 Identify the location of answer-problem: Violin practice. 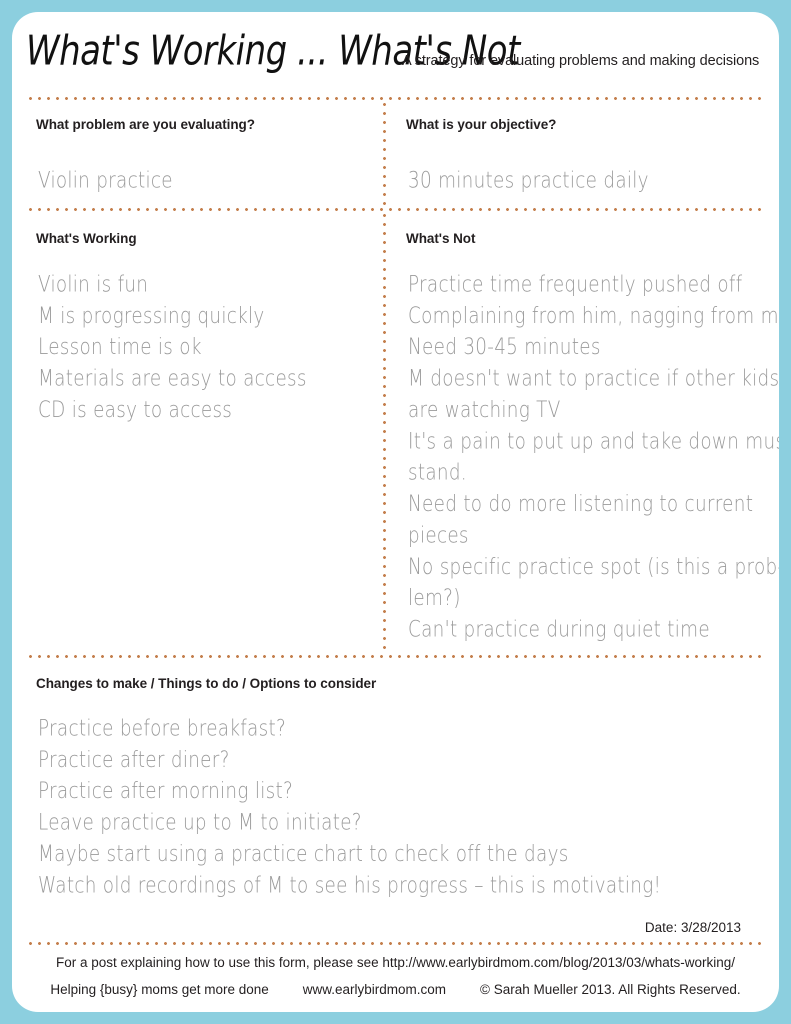
(105, 179).